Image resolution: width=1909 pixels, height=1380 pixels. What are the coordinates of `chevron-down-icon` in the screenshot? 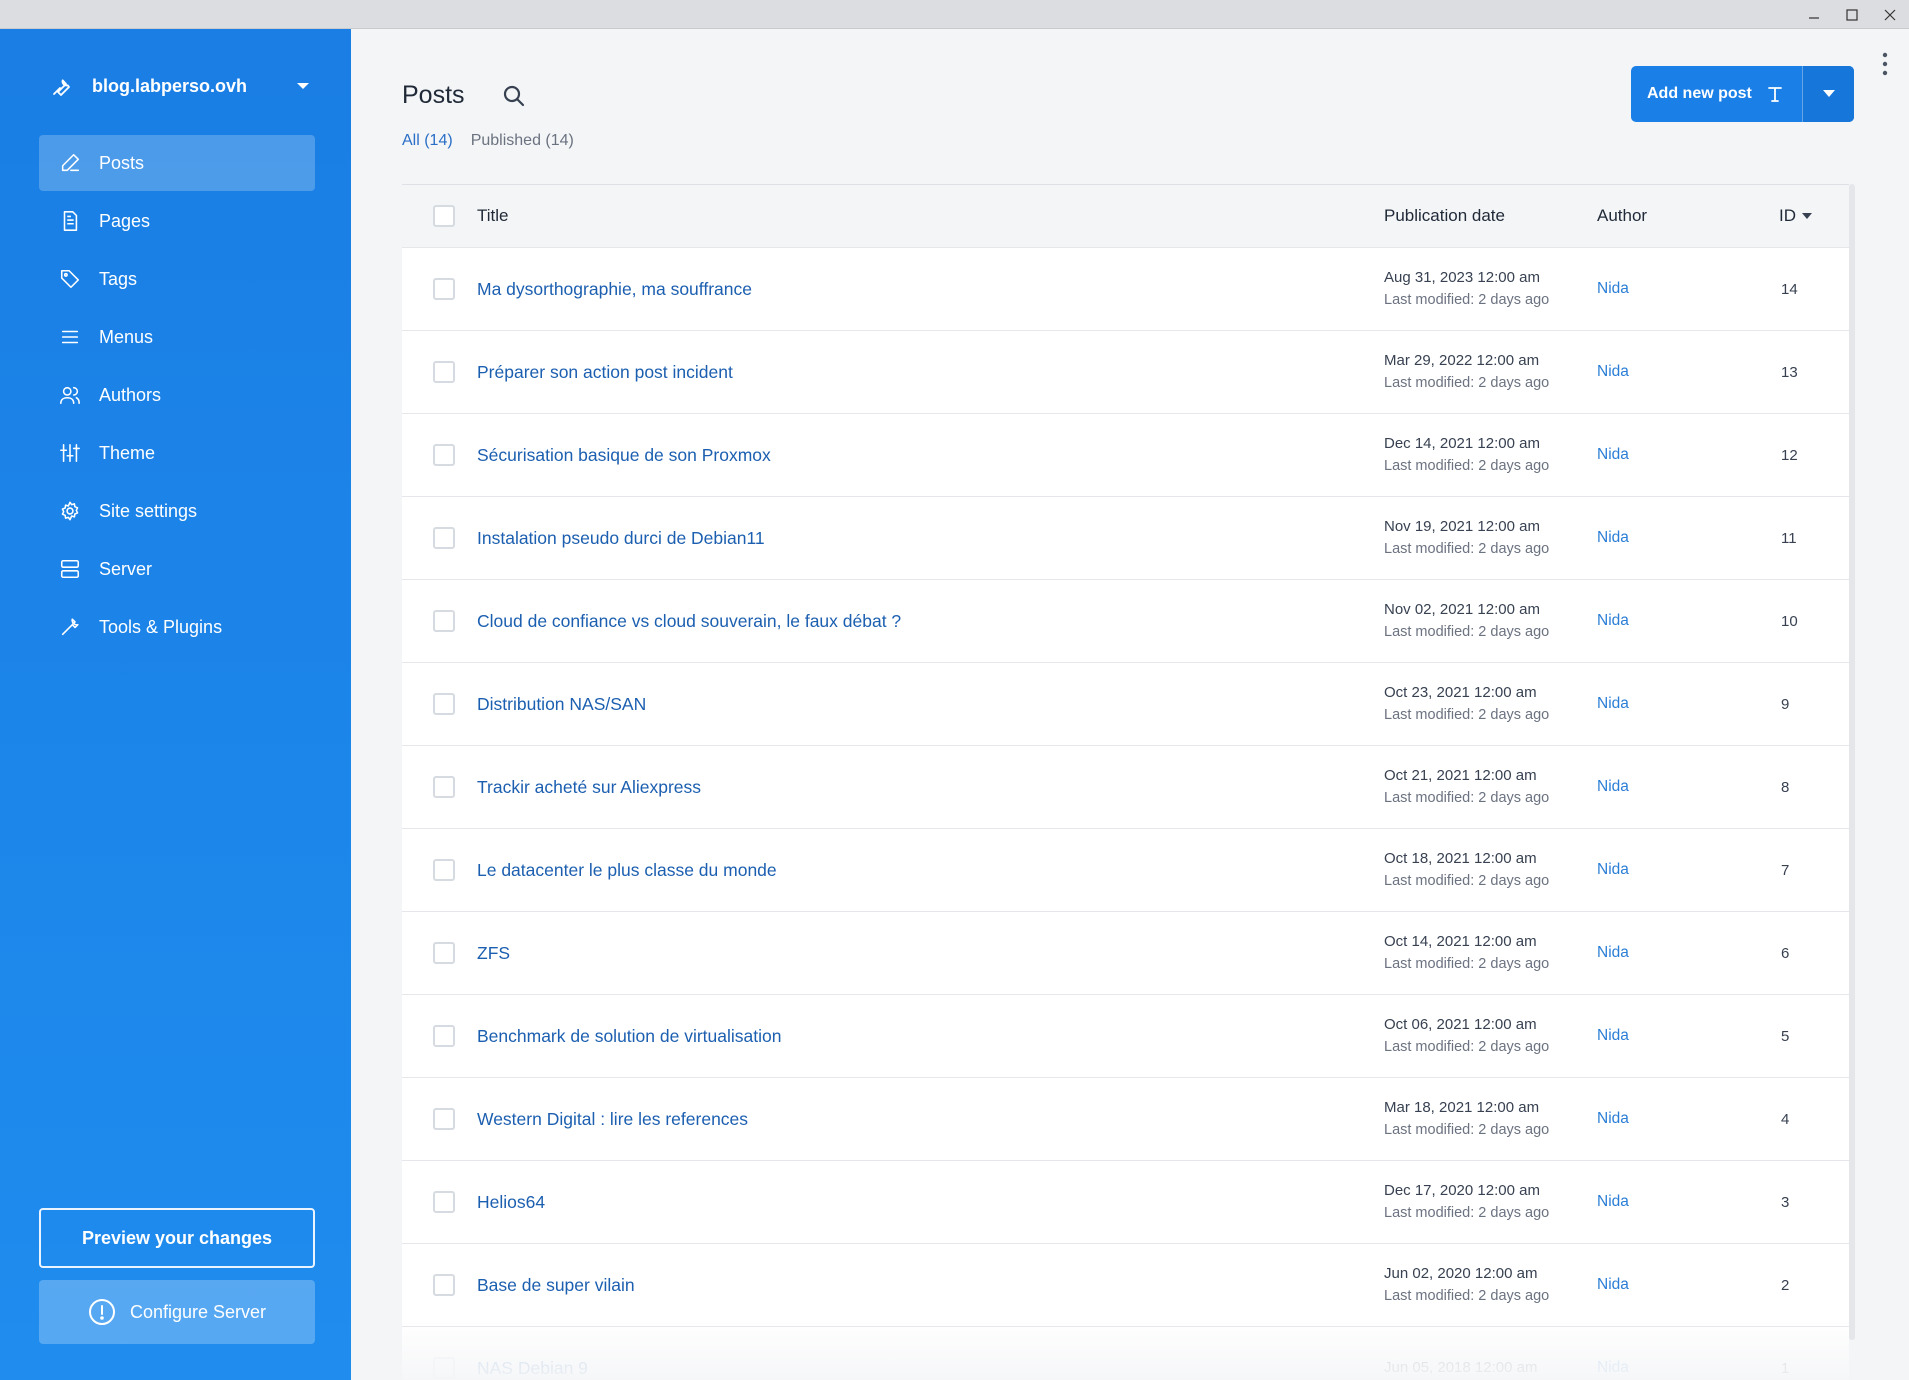 It's located at (303, 86).